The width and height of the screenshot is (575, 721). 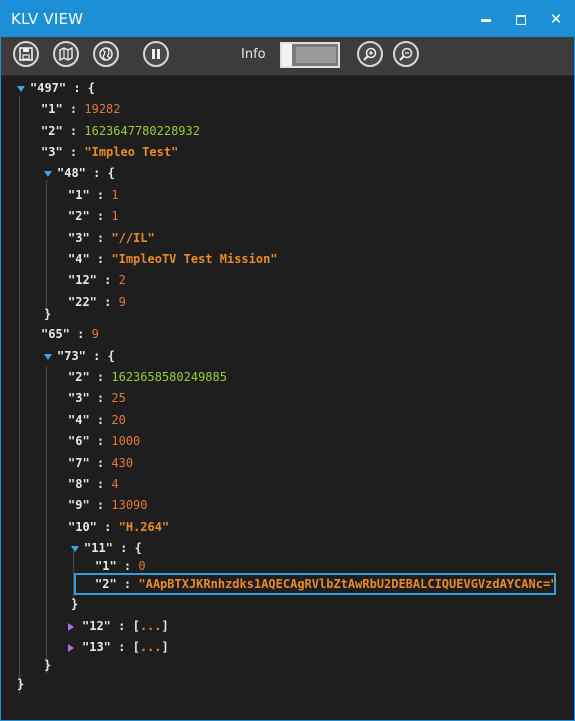 I want to click on toolbar: Info, so click(x=287, y=56).